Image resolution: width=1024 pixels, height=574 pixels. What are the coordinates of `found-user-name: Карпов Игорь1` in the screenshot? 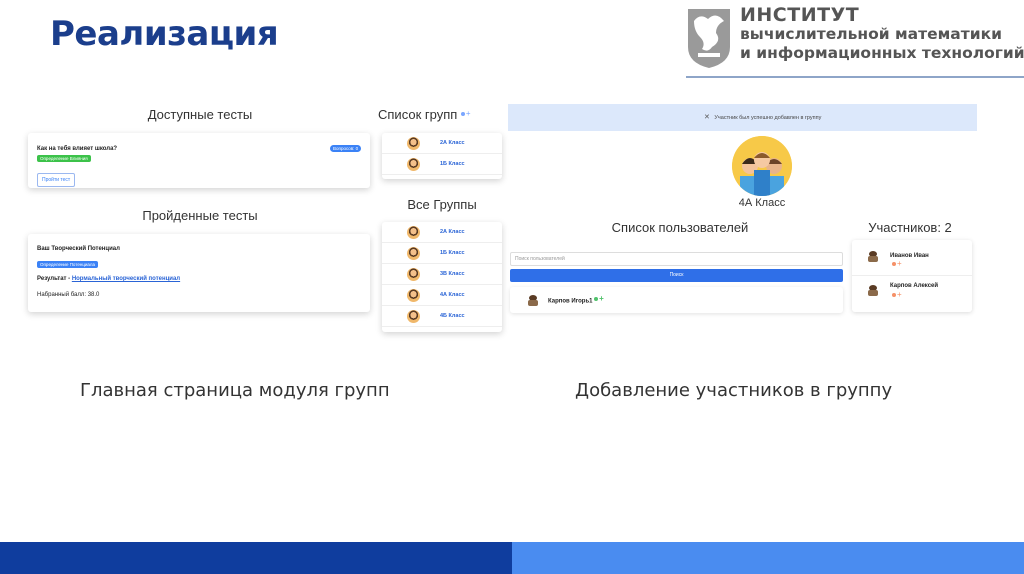 It's located at (576, 299).